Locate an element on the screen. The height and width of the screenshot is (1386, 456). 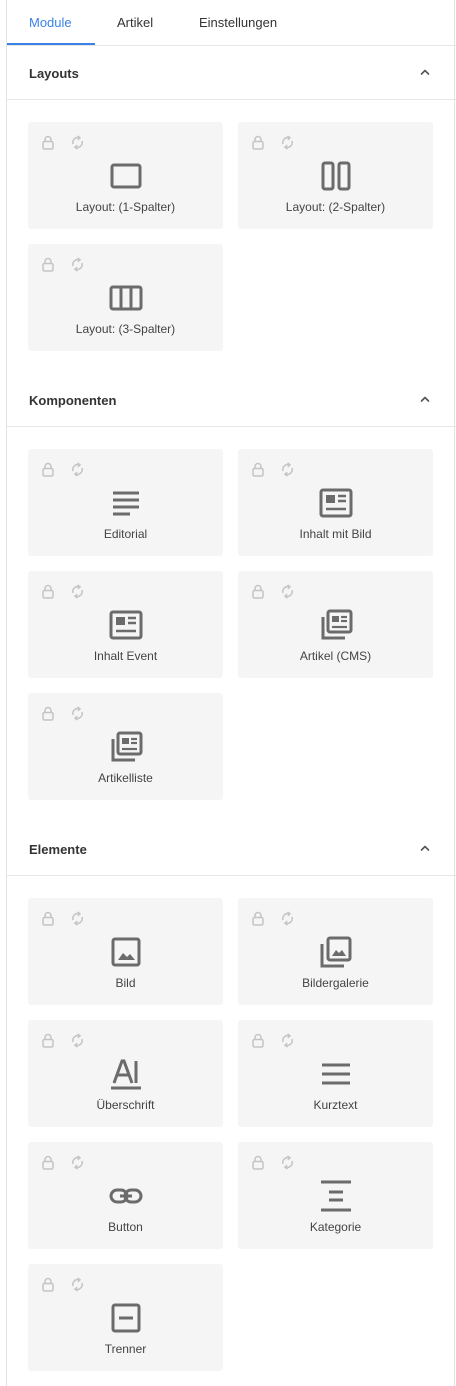
module-card-label: Layout: (1-Spalter) is located at coordinates (125, 207).